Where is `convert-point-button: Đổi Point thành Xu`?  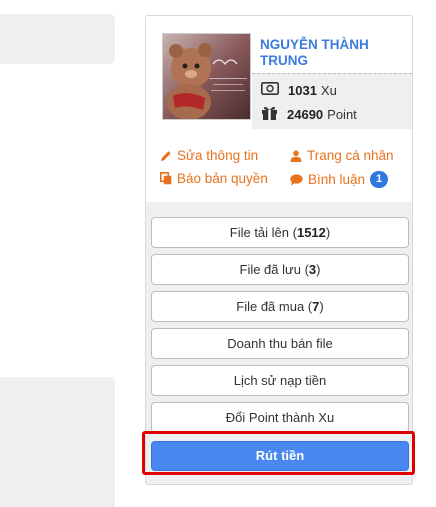
convert-point-button: Đổi Point thành Xu is located at coordinates (280, 417).